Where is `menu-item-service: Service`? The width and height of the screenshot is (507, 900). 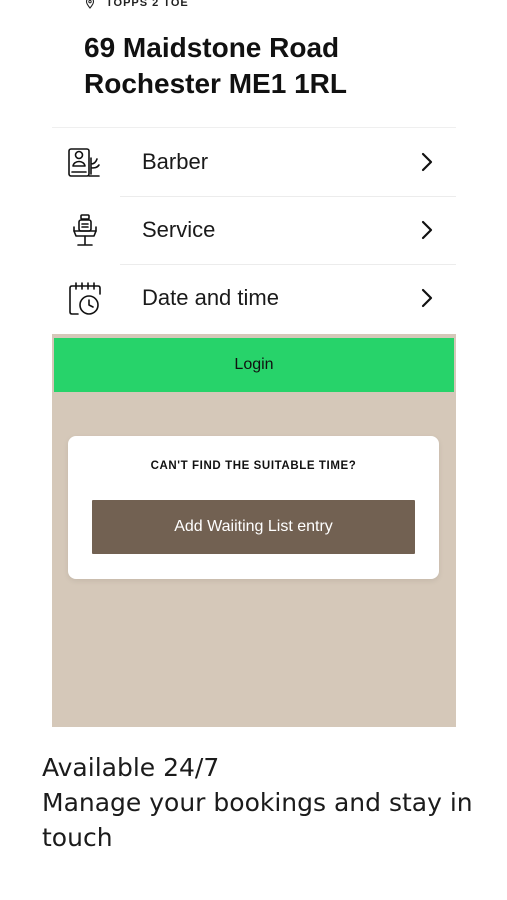
menu-item-service: Service is located at coordinates (254, 230).